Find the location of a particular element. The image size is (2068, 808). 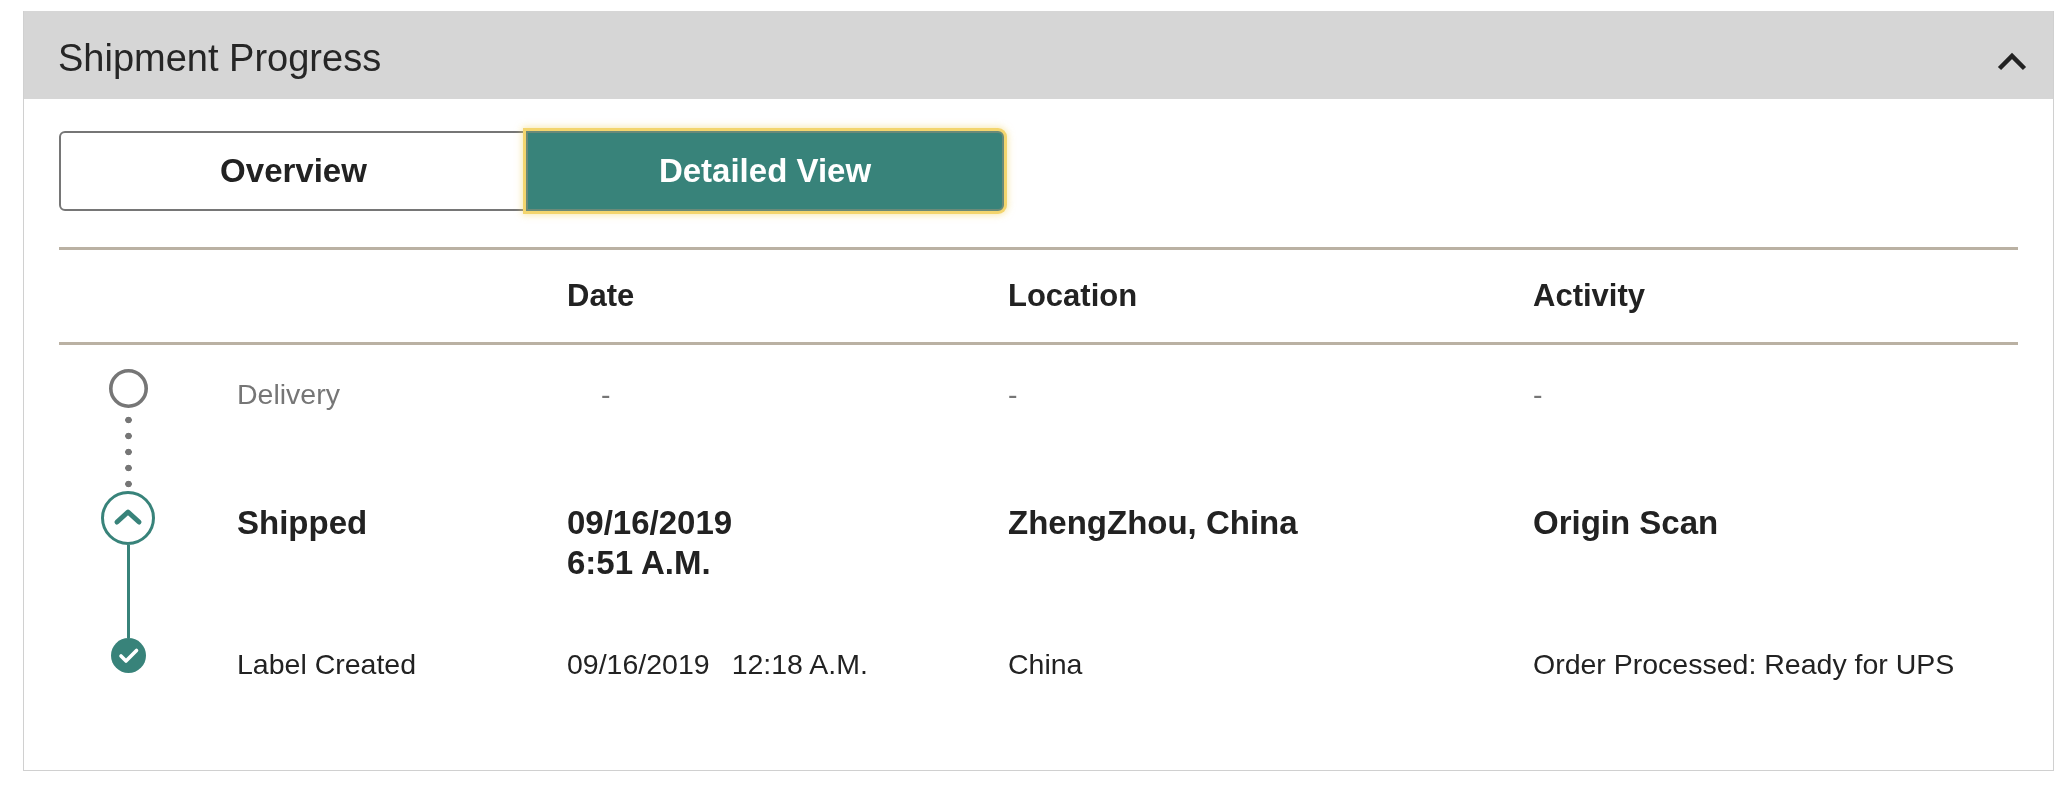

date-text: - is located at coordinates (606, 394).